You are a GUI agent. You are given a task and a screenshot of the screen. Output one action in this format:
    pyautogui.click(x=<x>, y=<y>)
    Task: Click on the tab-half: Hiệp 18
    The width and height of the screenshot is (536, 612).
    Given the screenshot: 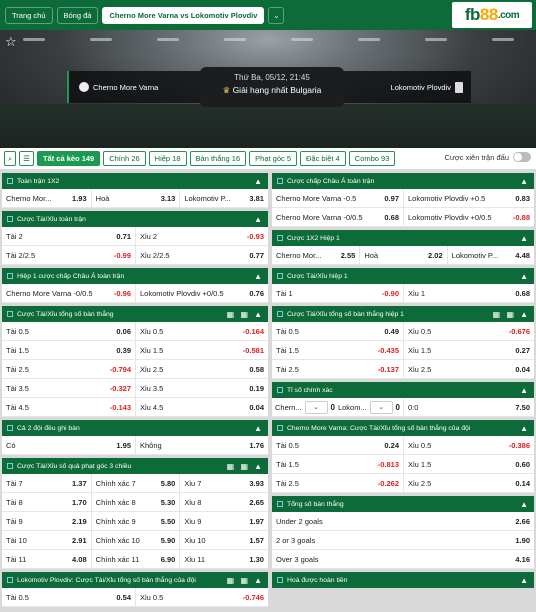 What is the action you would take?
    pyautogui.click(x=167, y=158)
    